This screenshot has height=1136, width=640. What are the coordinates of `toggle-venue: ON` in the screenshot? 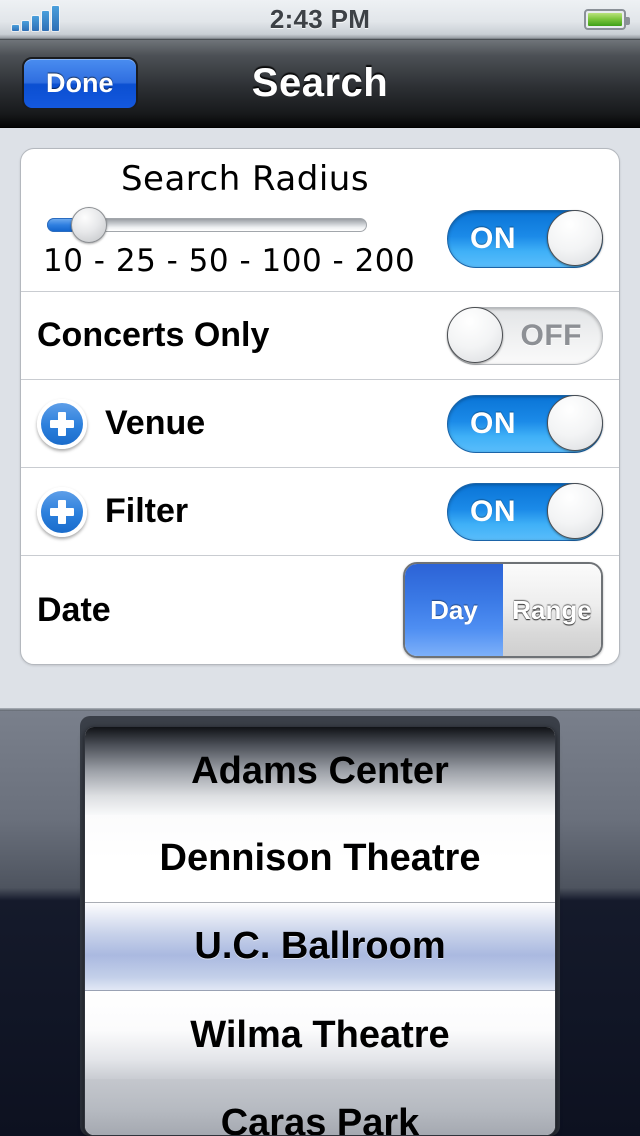 It's located at (525, 423).